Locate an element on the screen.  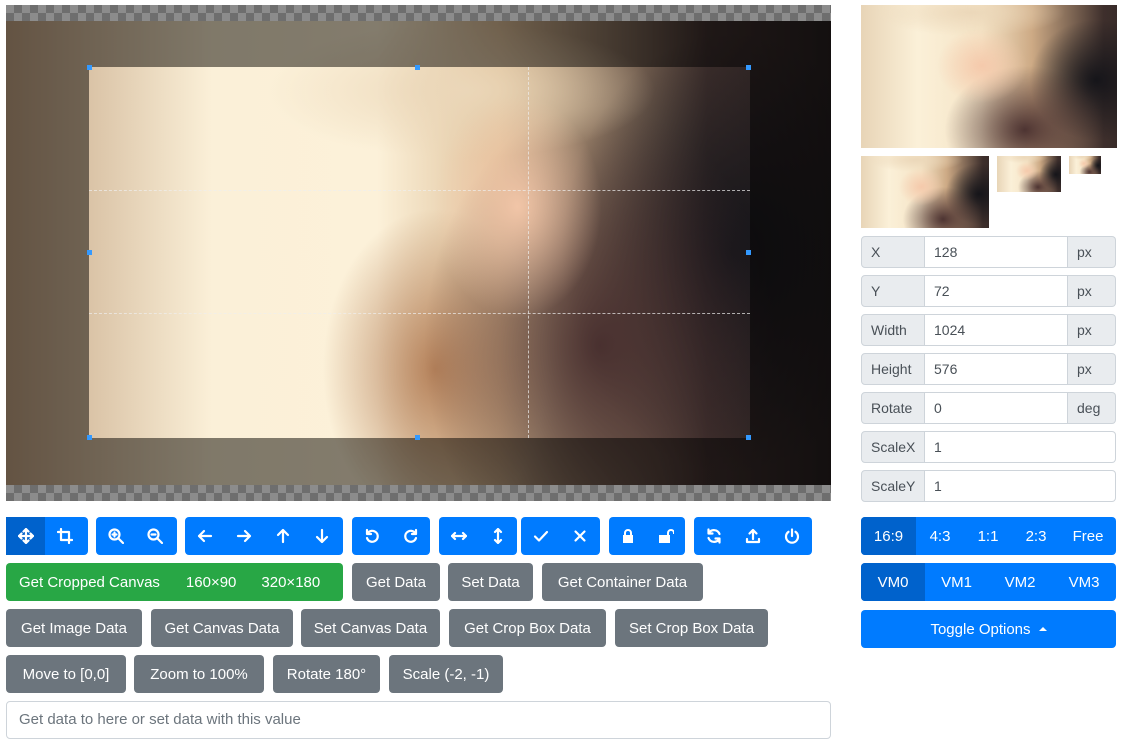
upload-icon is located at coordinates (752, 536).